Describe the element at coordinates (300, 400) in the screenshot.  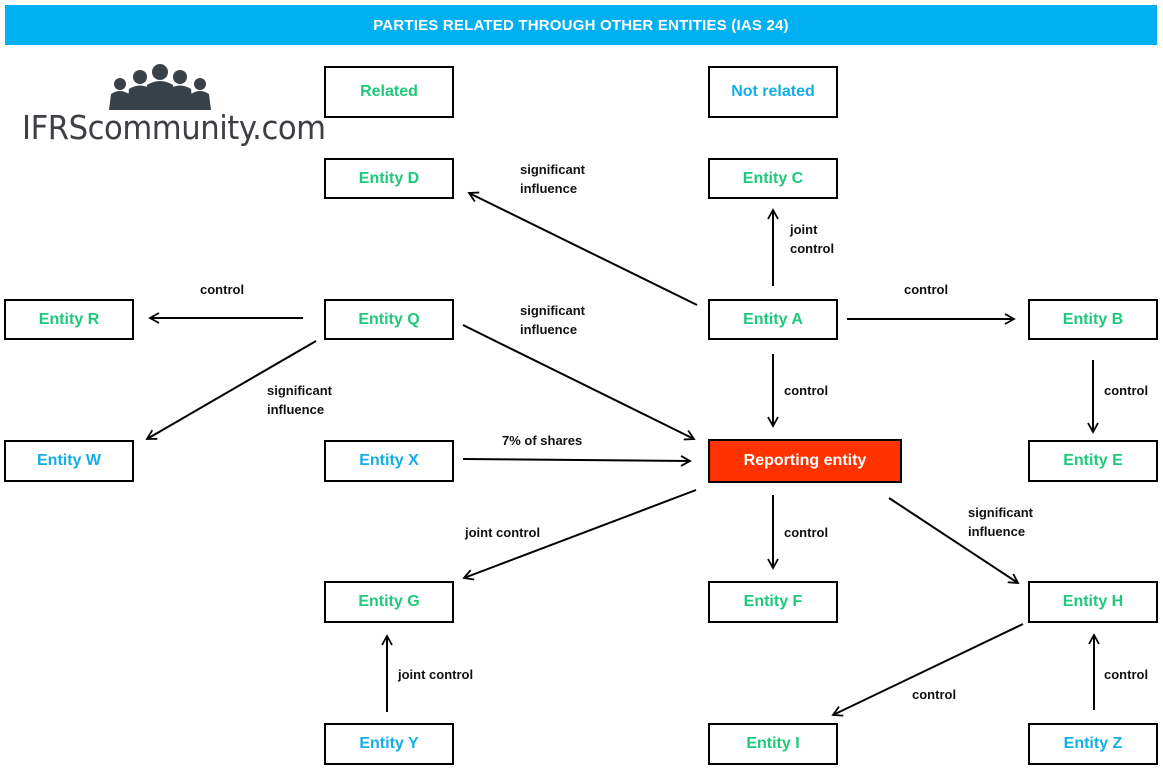
I see `label-q-to-w: significant influence` at that location.